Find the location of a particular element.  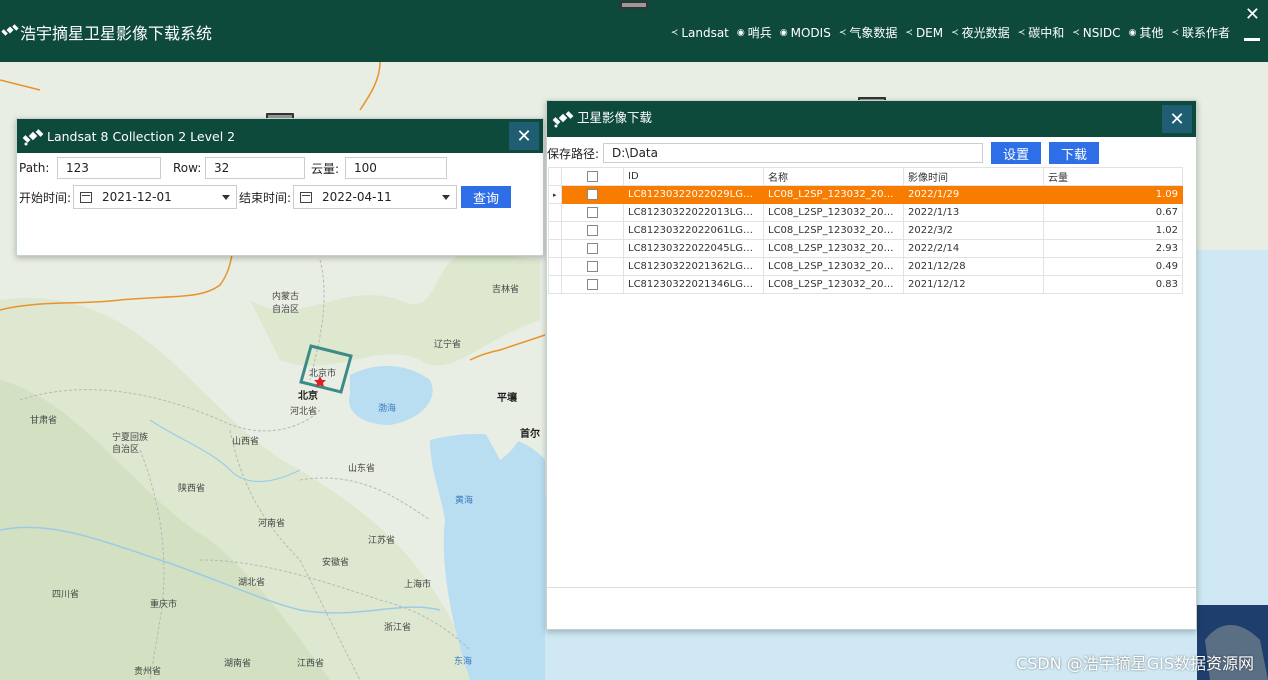

nav-item-label: MODIS is located at coordinates (810, 32).